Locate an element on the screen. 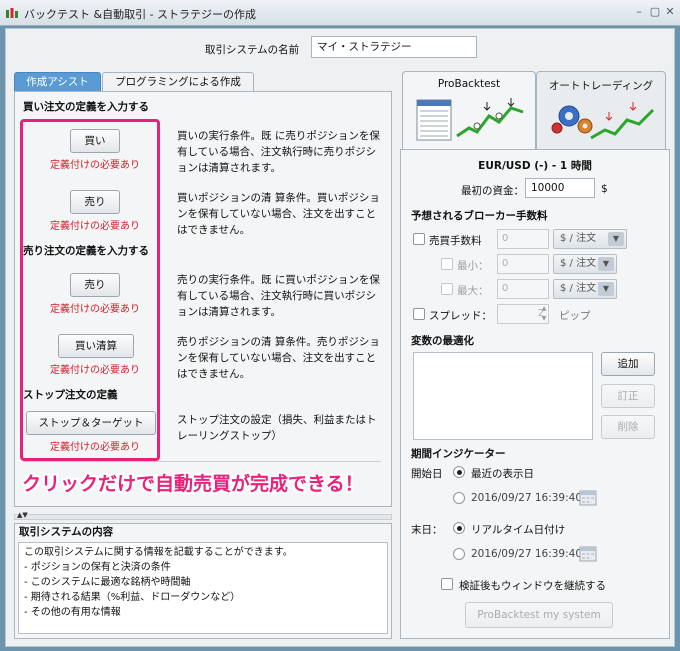 The image size is (680, 651). system-name-input: マイ・ストラテジー is located at coordinates (394, 47).